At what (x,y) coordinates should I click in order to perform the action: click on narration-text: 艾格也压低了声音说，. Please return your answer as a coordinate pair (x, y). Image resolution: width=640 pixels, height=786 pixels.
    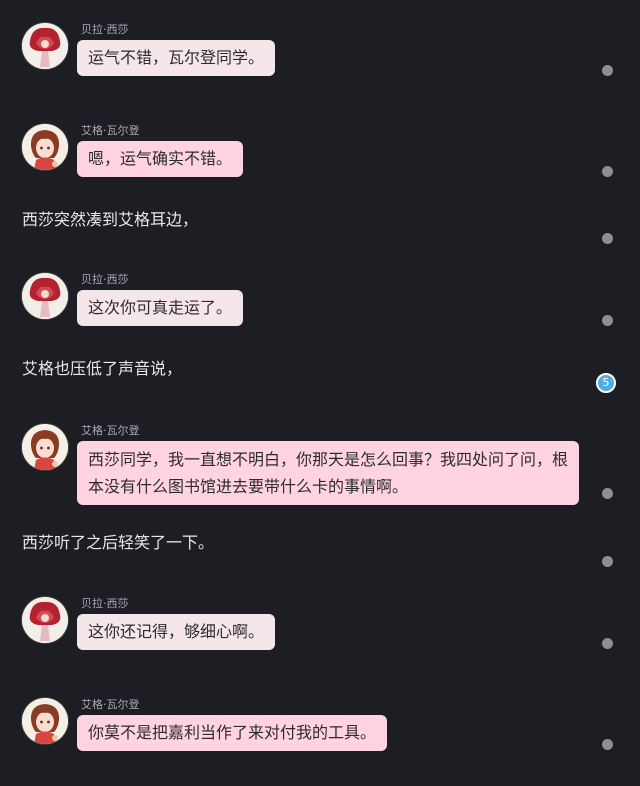
    Looking at the image, I should click on (102, 368).